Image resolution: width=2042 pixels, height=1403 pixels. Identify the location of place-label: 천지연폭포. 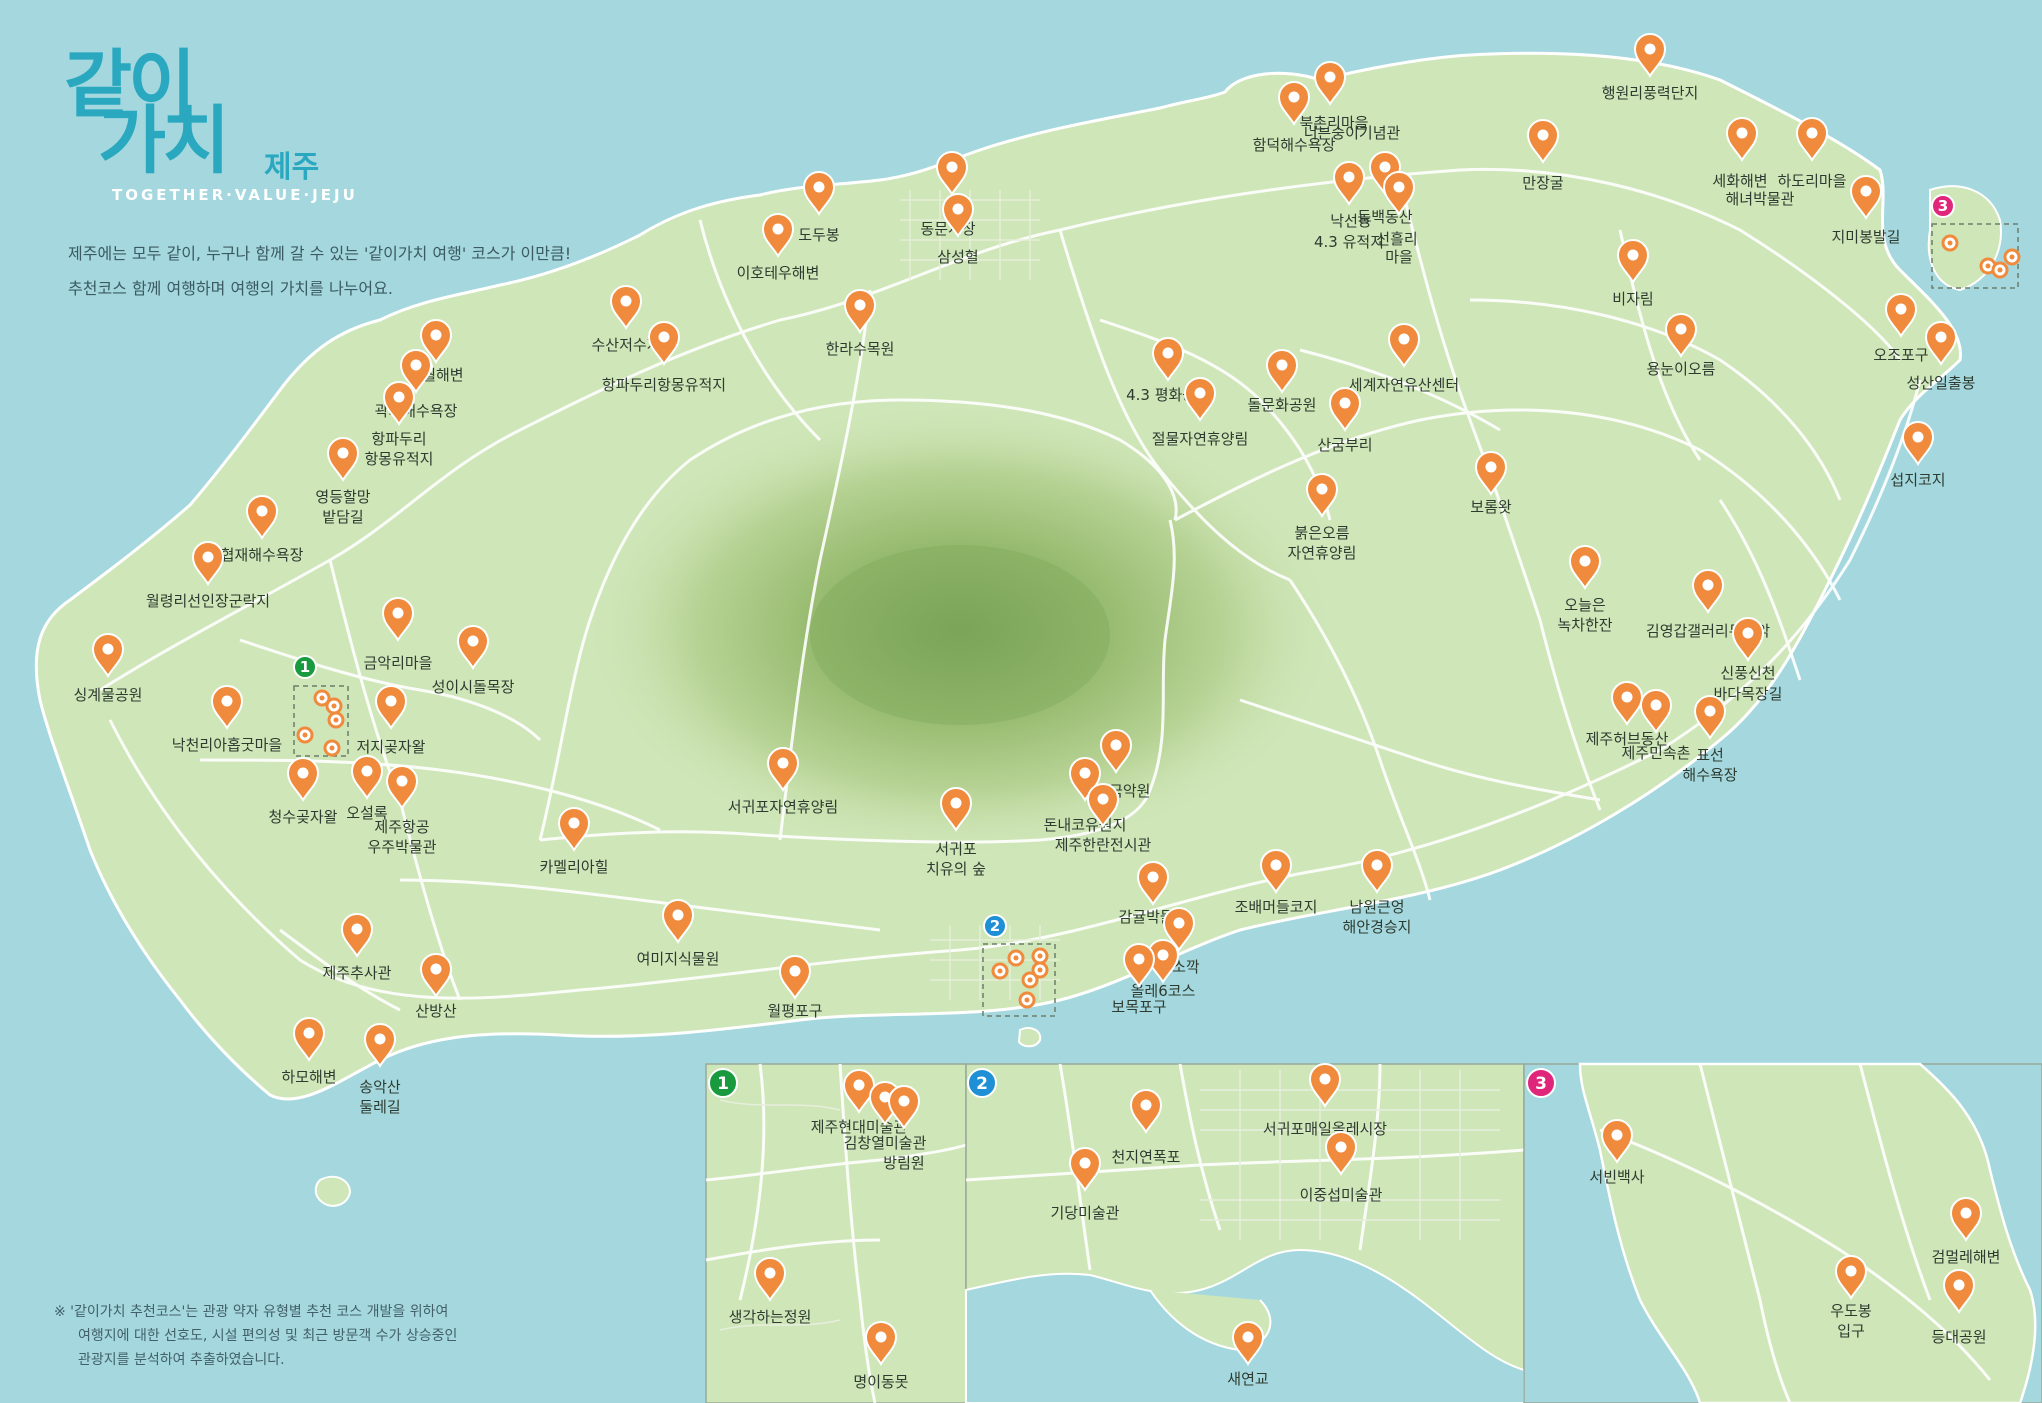
(1145, 1157).